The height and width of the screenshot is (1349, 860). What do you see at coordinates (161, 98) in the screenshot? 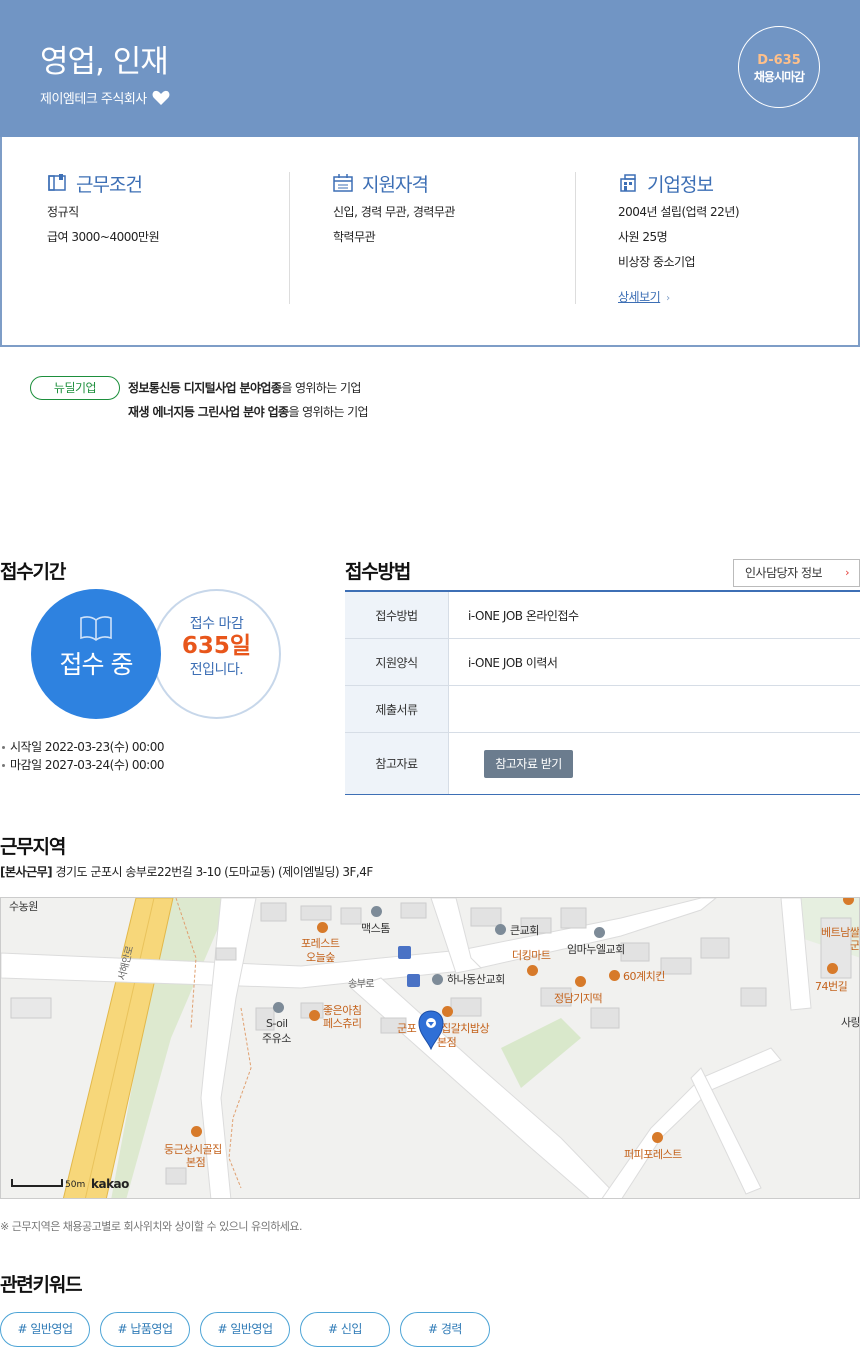
I see `heart-icon` at bounding box center [161, 98].